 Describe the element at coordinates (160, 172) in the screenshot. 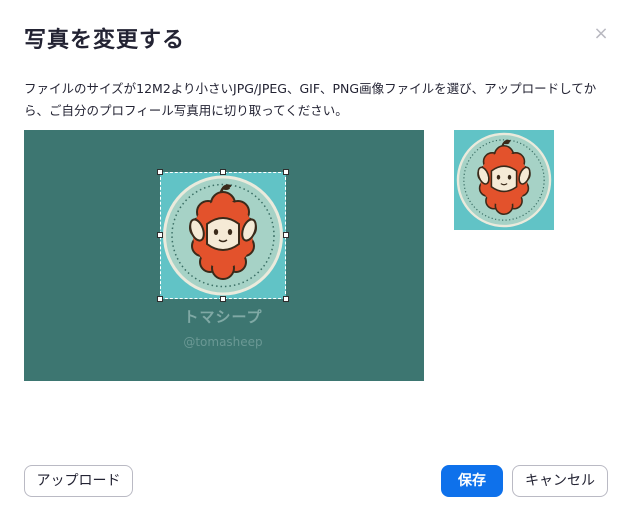

I see `crop-handle-nw` at that location.